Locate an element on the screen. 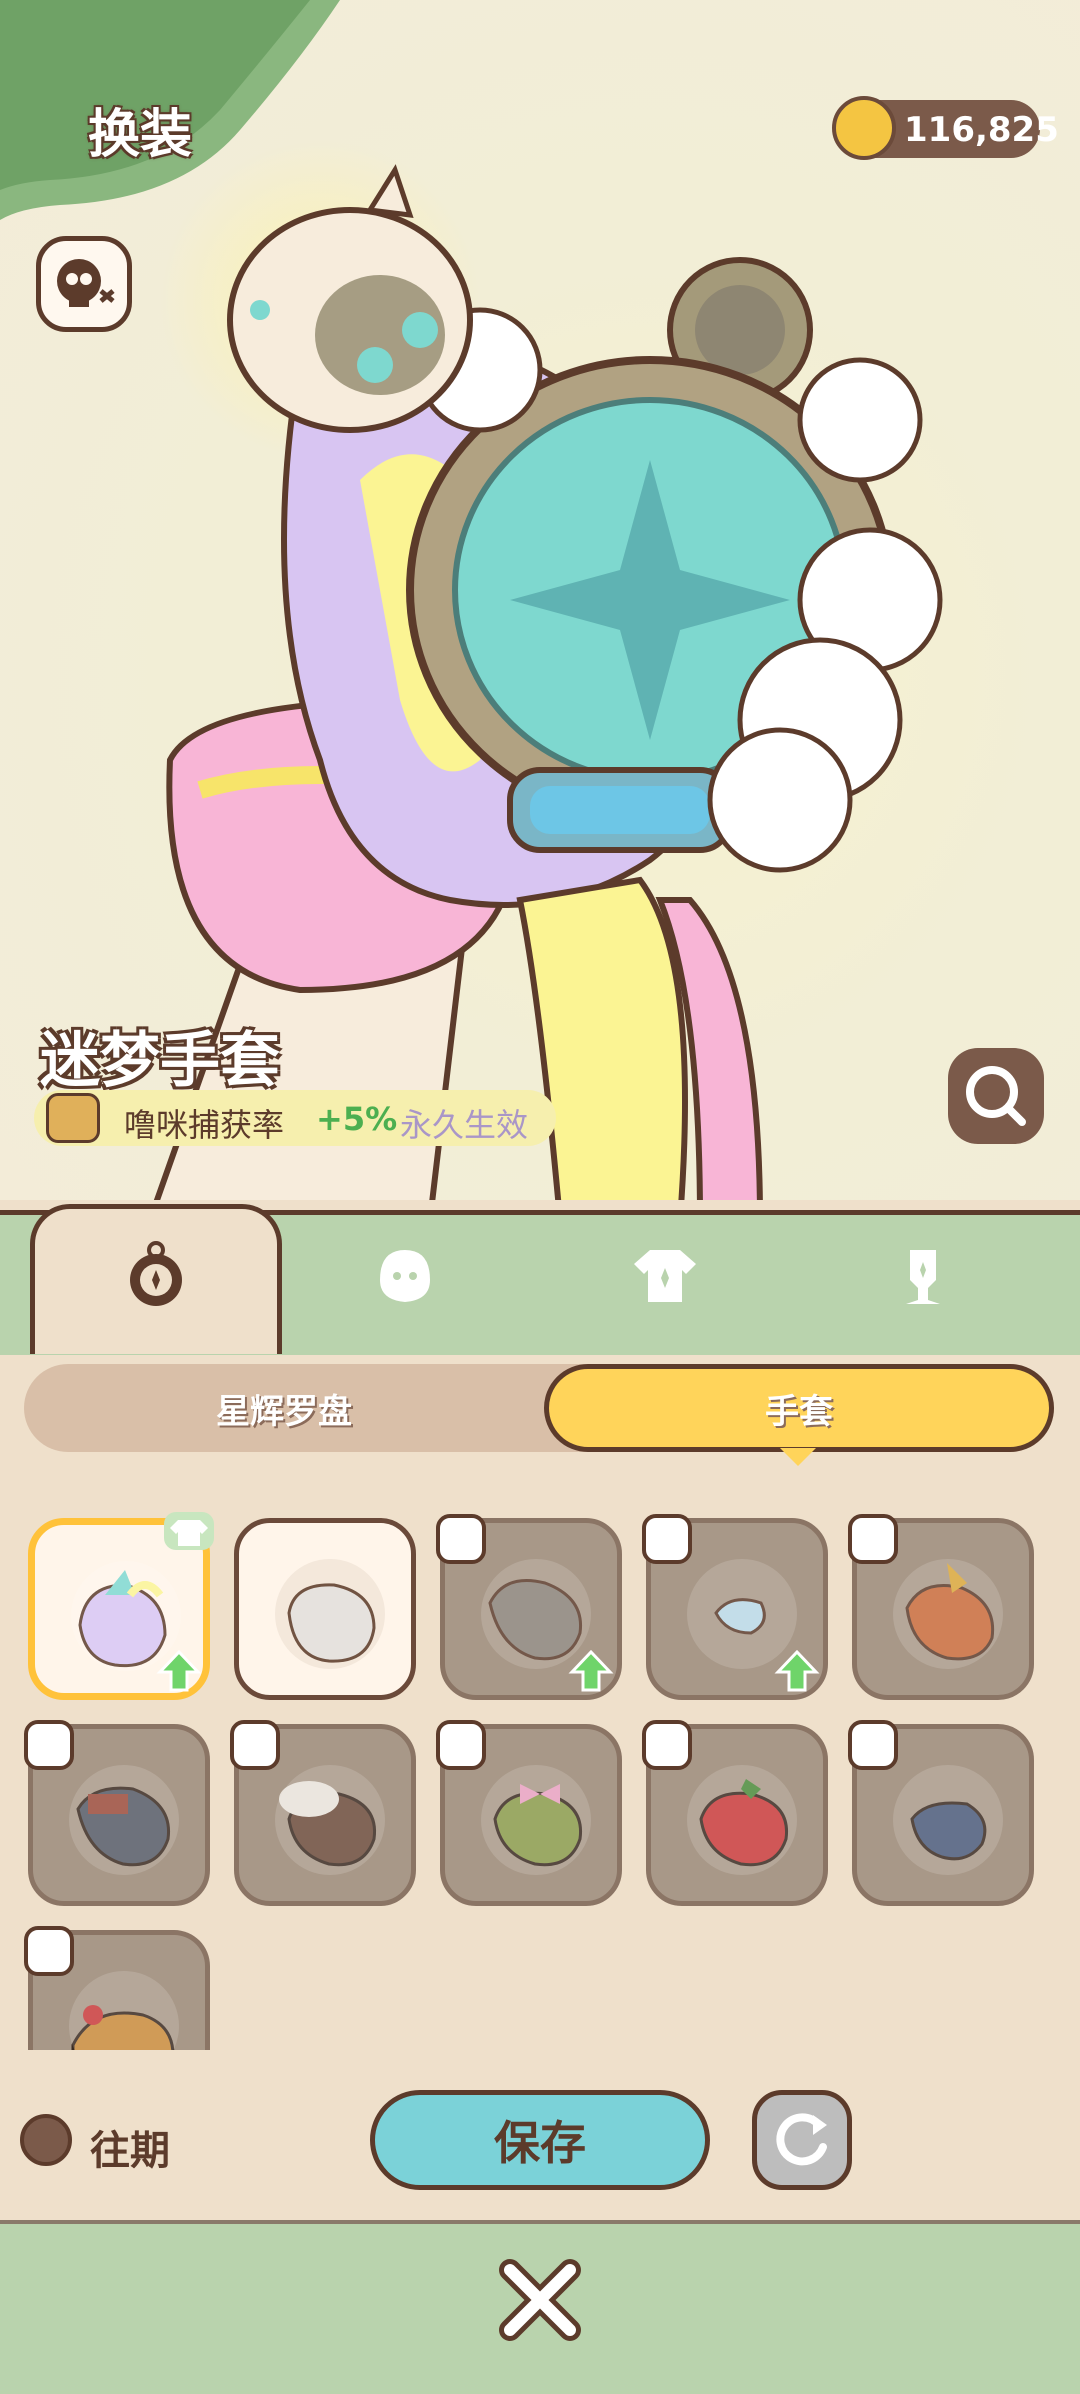  skull-button is located at coordinates (84, 284).